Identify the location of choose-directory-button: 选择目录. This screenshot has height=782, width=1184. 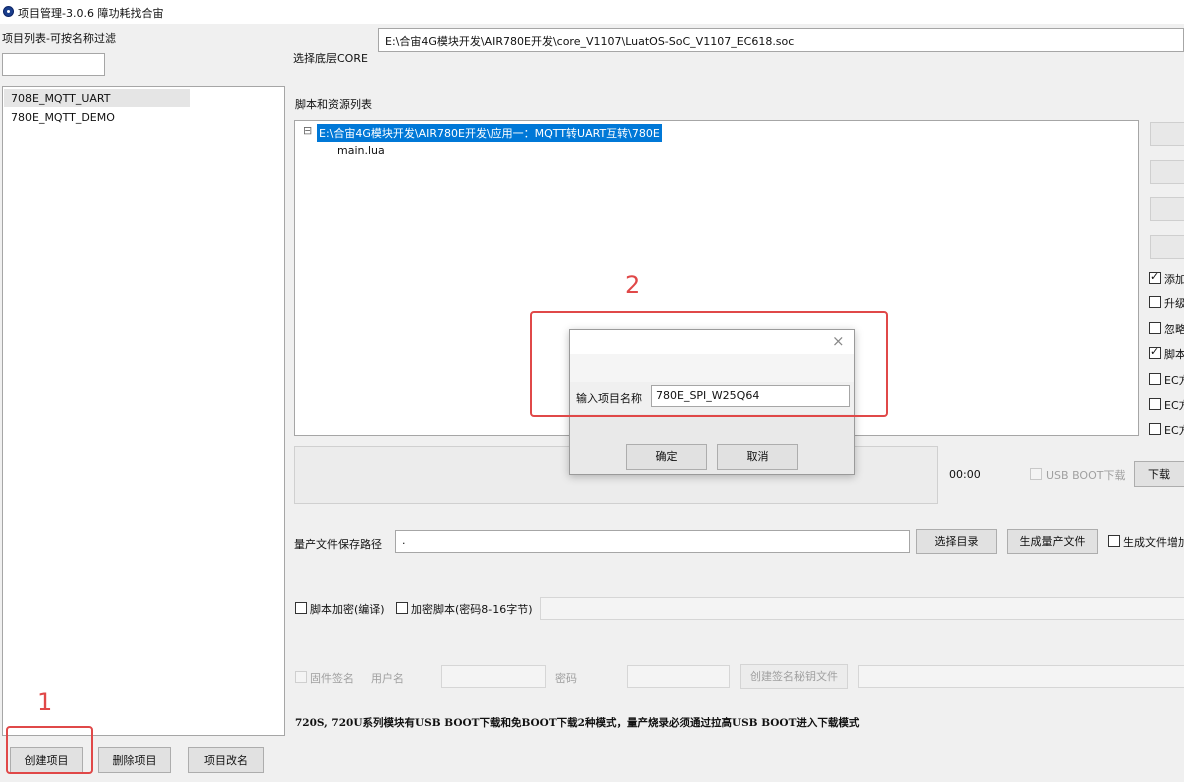
(956, 541).